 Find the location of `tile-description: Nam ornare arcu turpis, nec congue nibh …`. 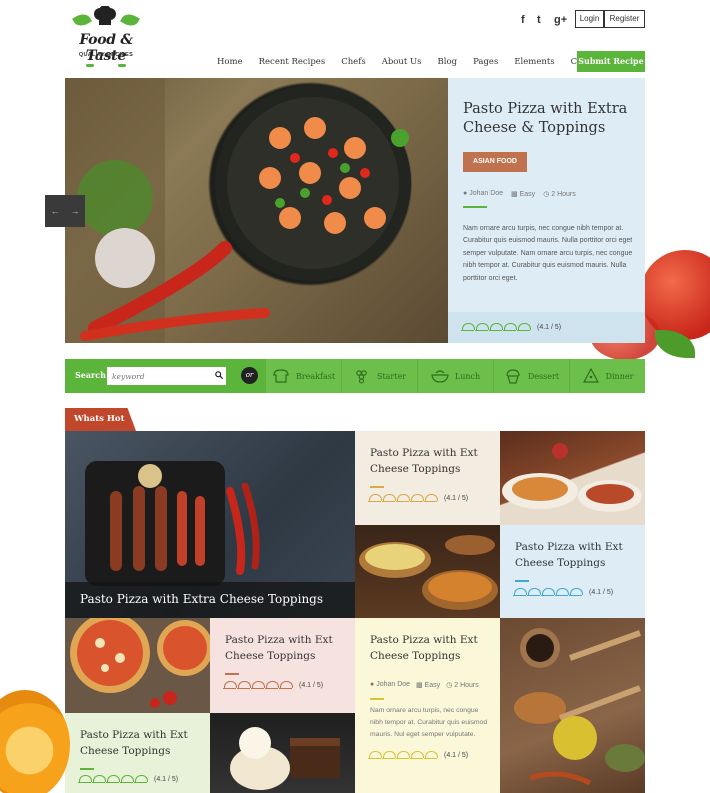

tile-description: Nam ornare arcu turpis, nec congue nibh … is located at coordinates (429, 722).